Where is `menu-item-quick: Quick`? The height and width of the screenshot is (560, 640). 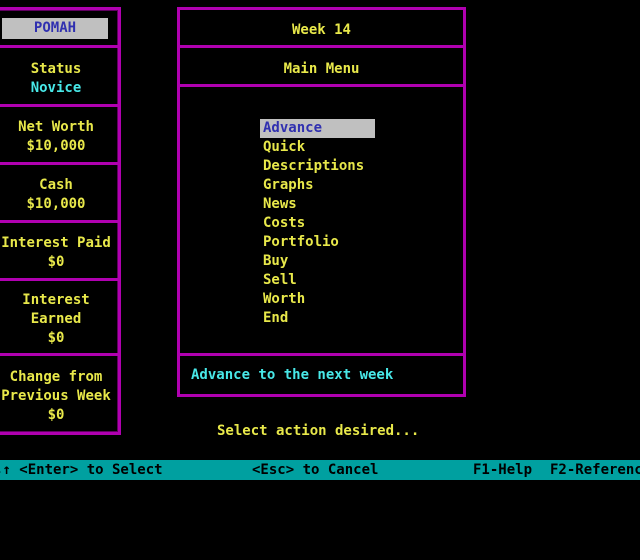 menu-item-quick: Quick is located at coordinates (317, 147).